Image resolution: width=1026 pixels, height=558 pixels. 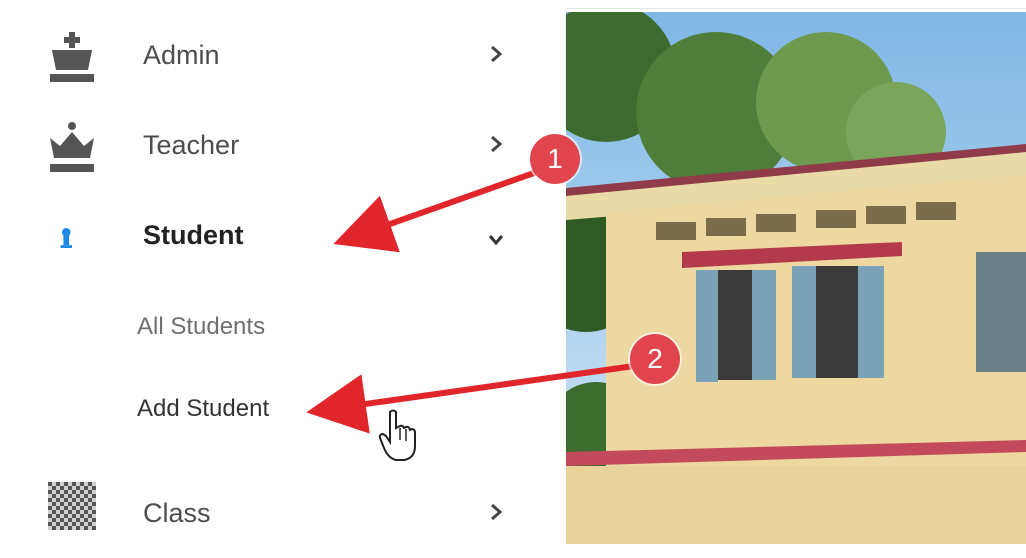 What do you see at coordinates (72, 506) in the screenshot?
I see `chess-board-icon` at bounding box center [72, 506].